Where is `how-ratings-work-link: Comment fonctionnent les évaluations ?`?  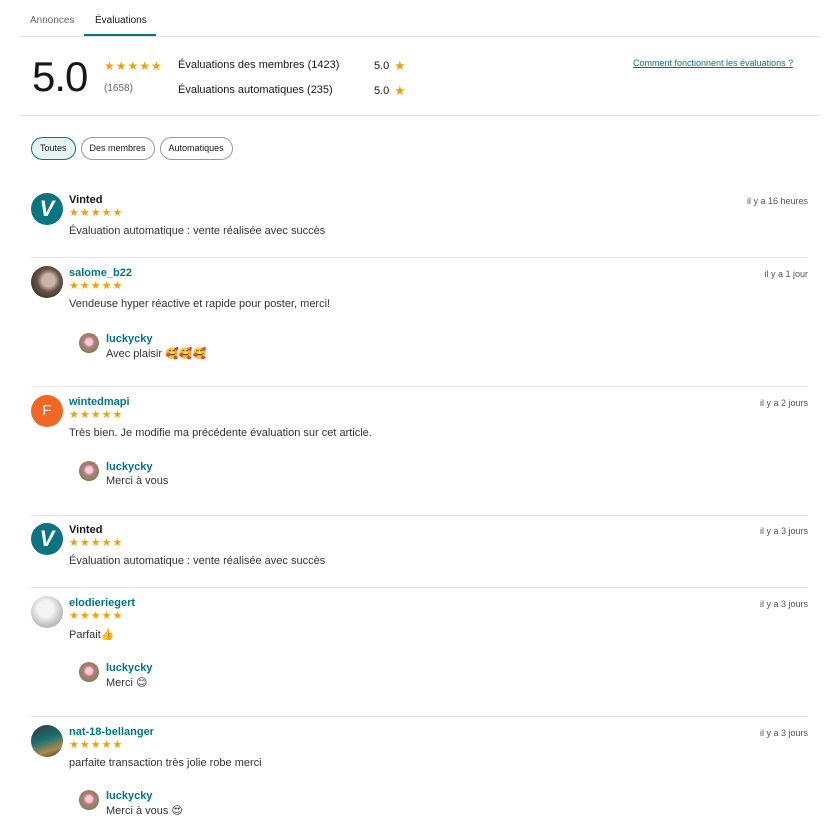 how-ratings-work-link: Comment fonctionnent les évaluations ? is located at coordinates (713, 63).